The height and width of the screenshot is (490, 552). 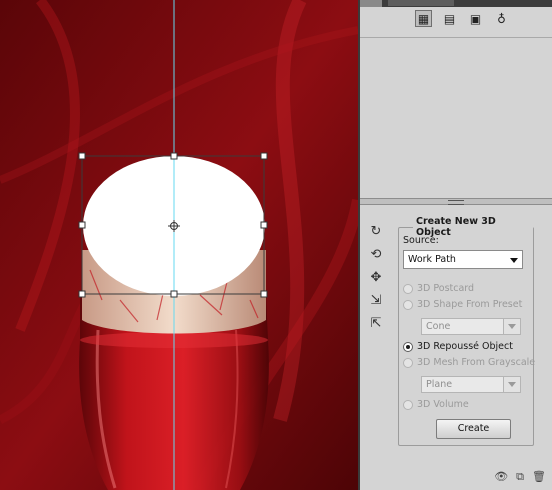 What do you see at coordinates (473, 429) in the screenshot?
I see `create-button: Create` at bounding box center [473, 429].